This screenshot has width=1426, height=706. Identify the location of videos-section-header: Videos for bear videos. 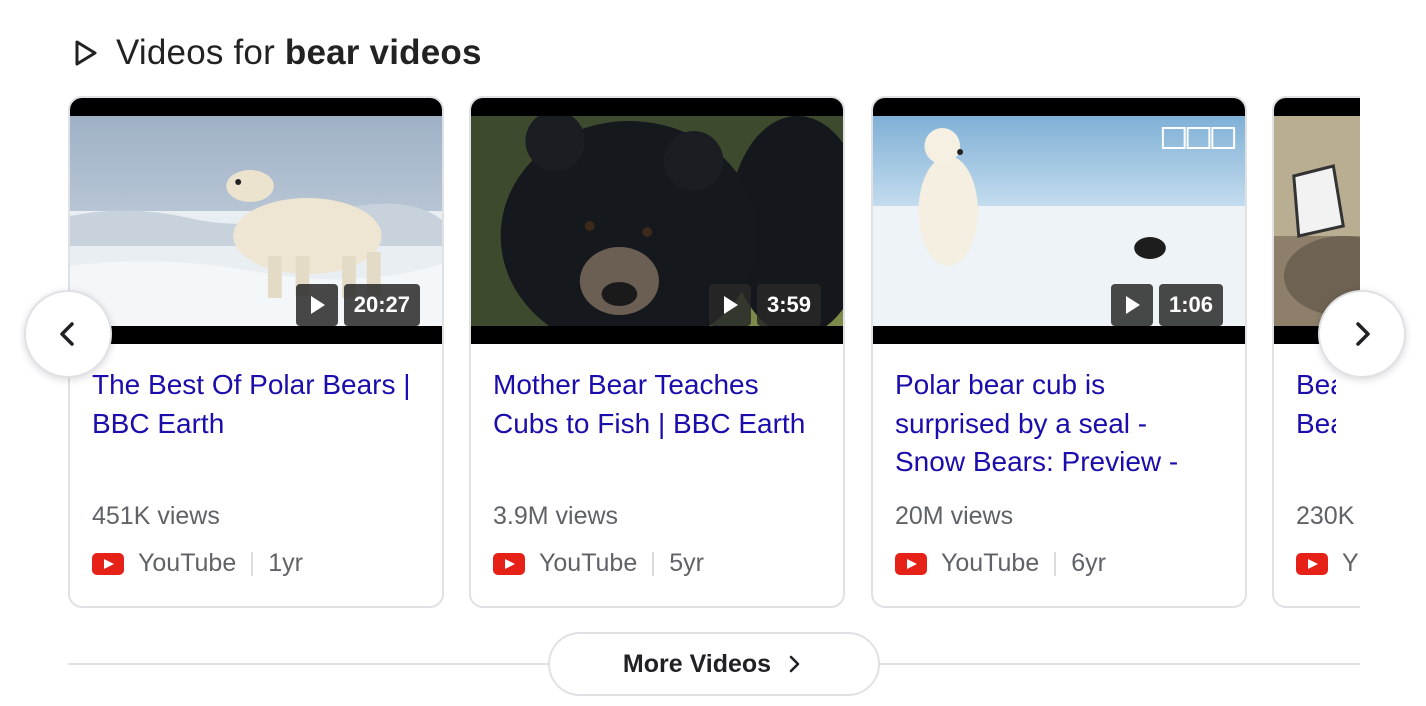
(276, 53).